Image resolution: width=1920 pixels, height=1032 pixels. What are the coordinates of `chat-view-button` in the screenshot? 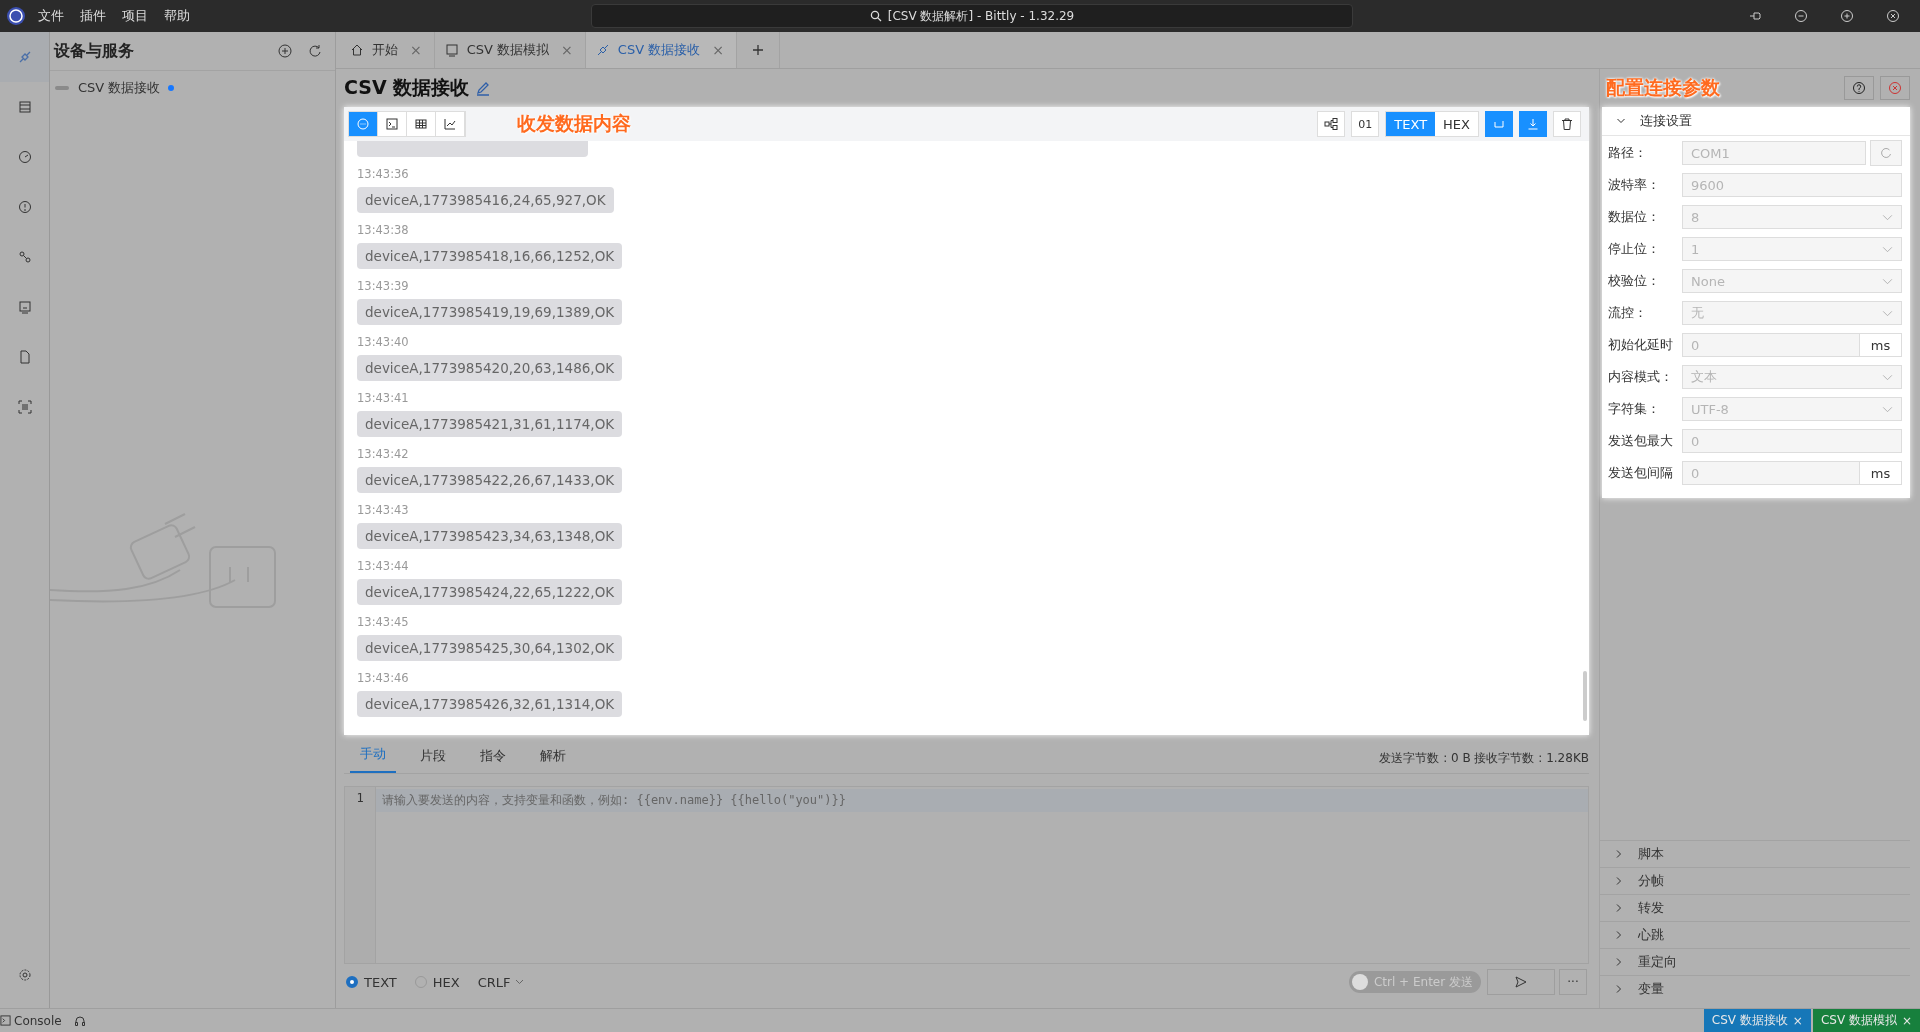 It's located at (363, 124).